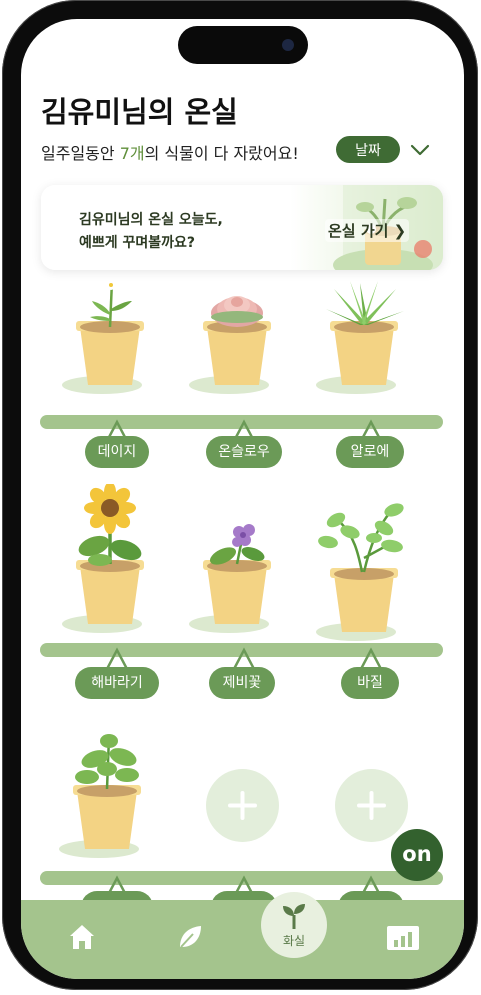  Describe the element at coordinates (139, 112) in the screenshot. I see `page-title: 김유미님의 온실` at that location.